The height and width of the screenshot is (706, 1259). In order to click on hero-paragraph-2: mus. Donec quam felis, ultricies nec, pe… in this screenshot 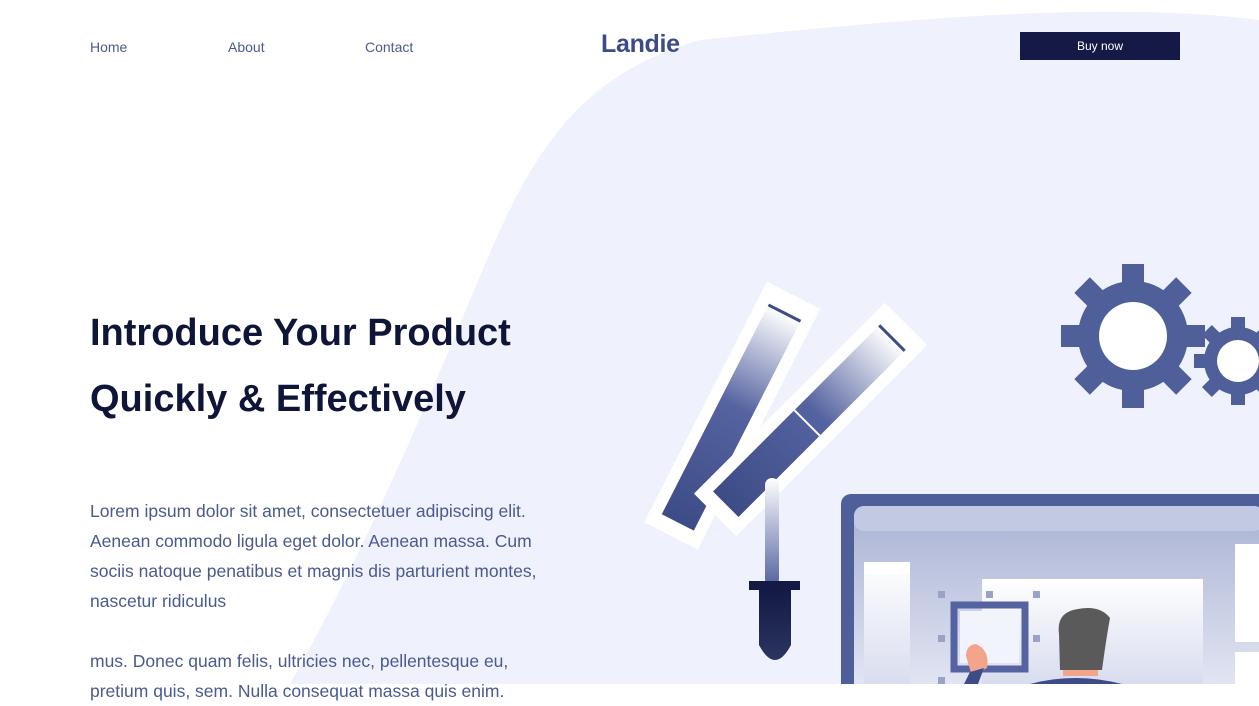, I will do `click(299, 676)`.